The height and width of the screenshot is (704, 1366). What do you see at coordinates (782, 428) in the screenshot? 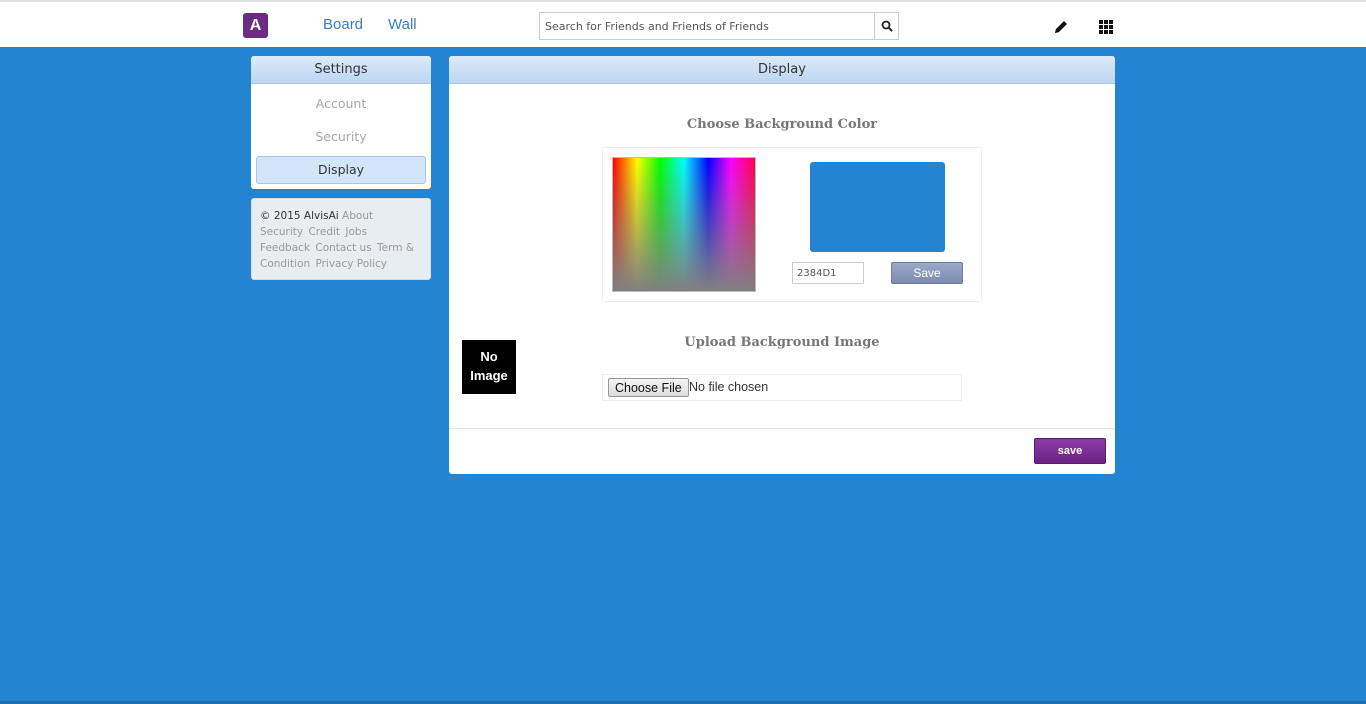
I see `divider` at bounding box center [782, 428].